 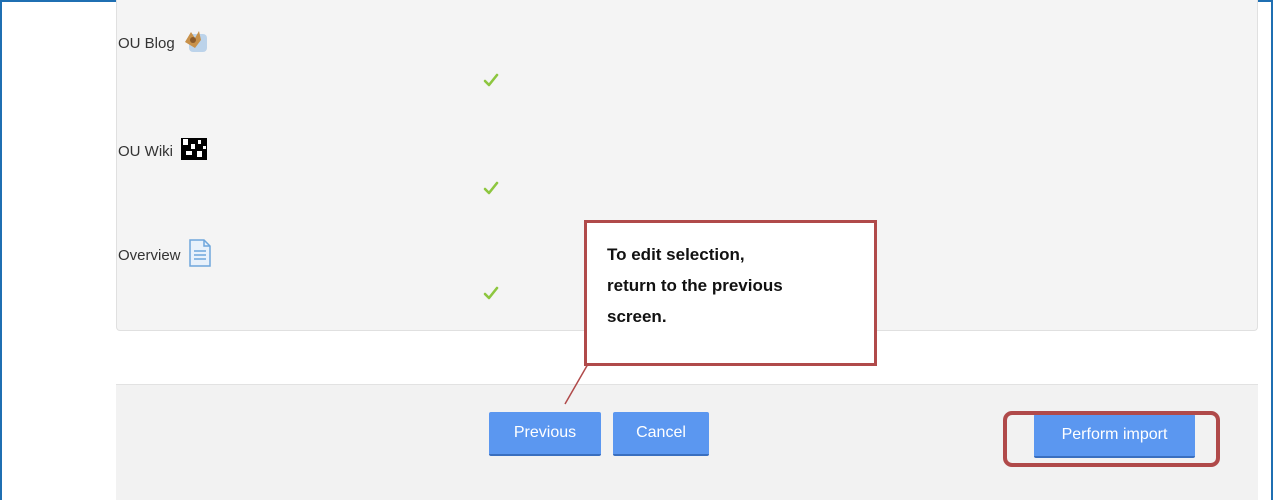 What do you see at coordinates (200, 255) in the screenshot?
I see `page-icon` at bounding box center [200, 255].